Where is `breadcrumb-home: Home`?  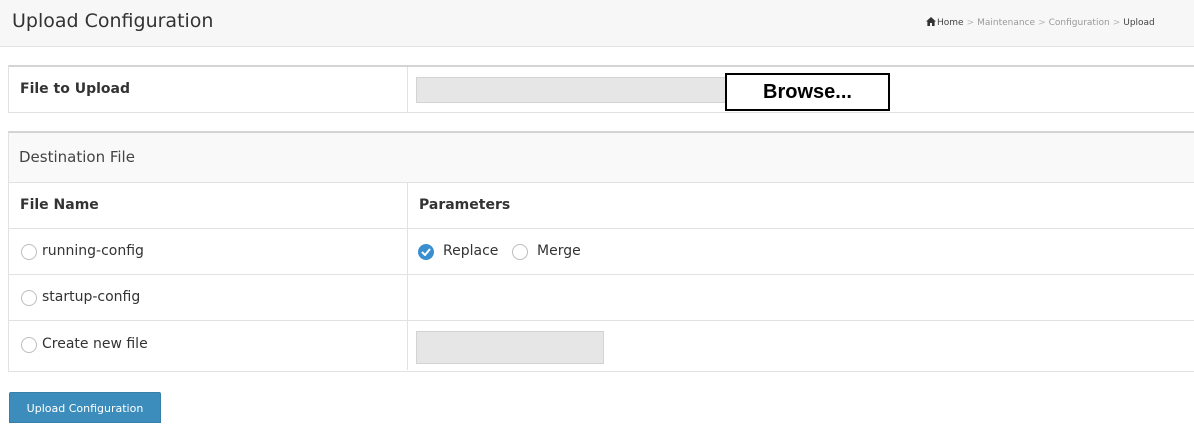
breadcrumb-home: Home is located at coordinates (945, 22).